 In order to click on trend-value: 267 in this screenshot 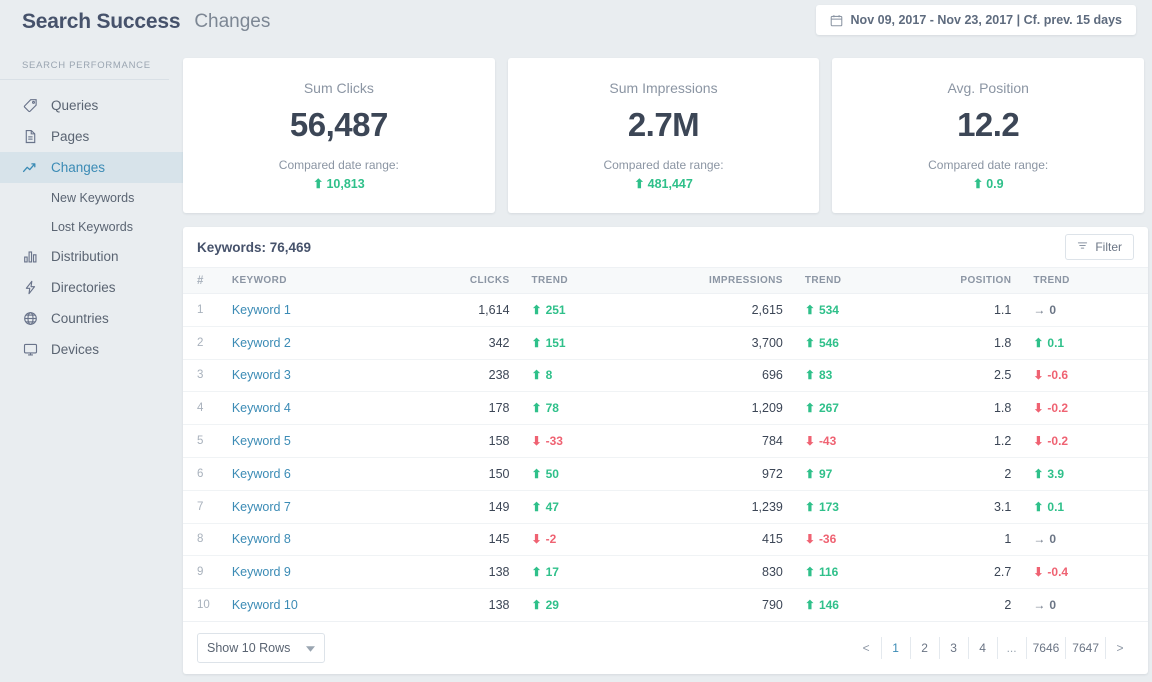, I will do `click(828, 408)`.